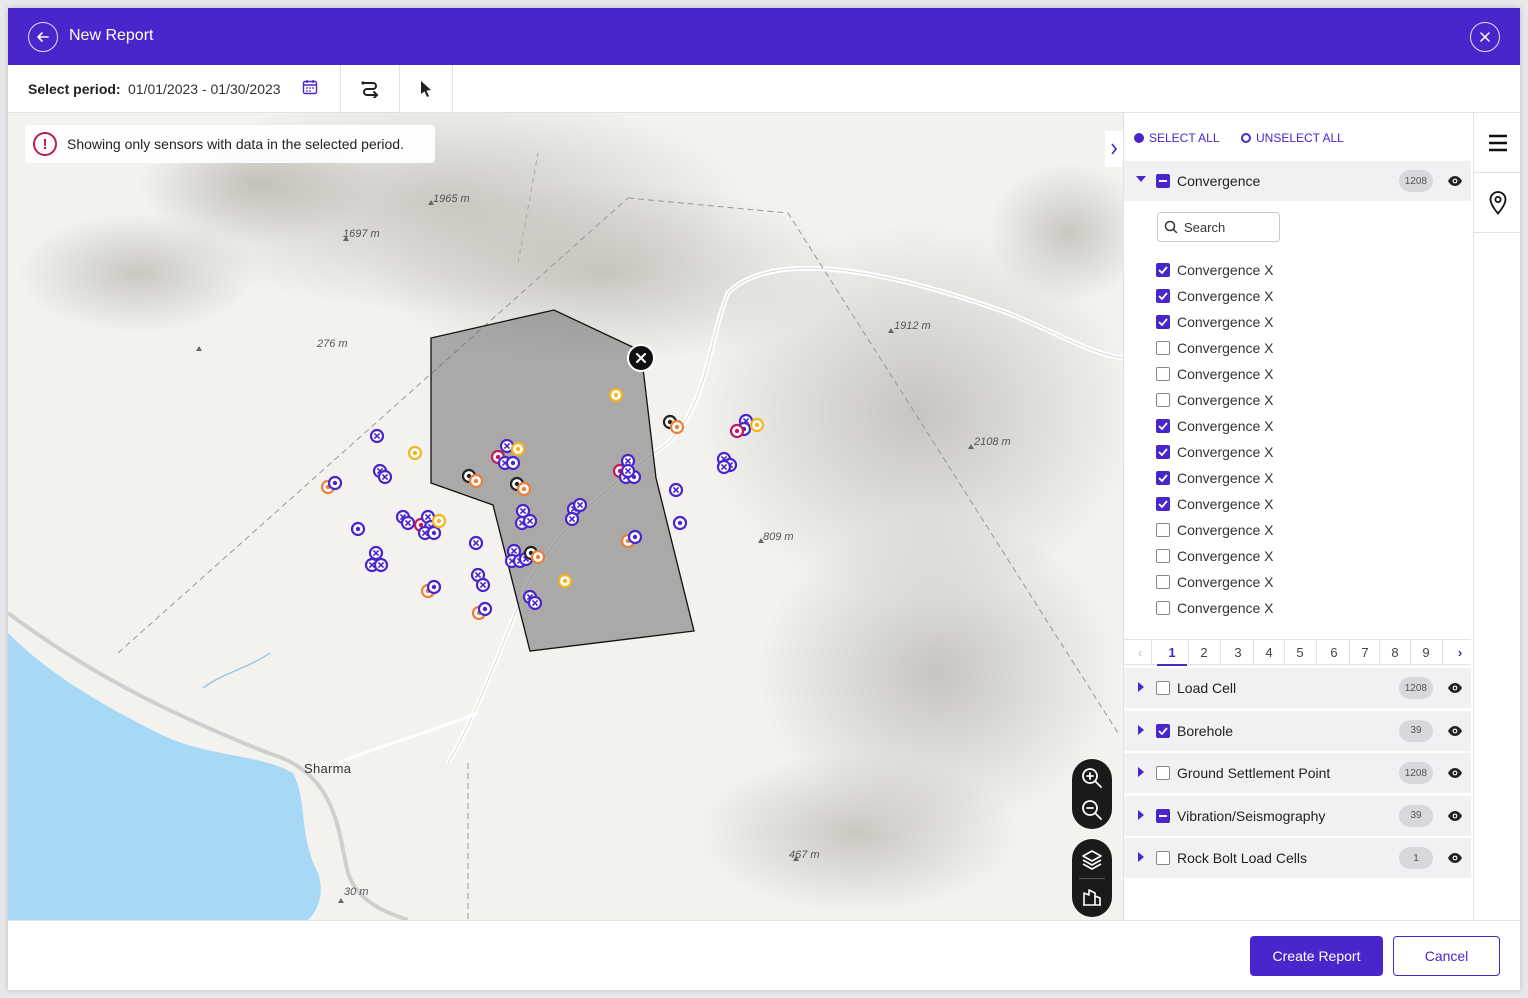  Describe the element at coordinates (1460, 652) in the screenshot. I see `next-page-button: ›` at that location.